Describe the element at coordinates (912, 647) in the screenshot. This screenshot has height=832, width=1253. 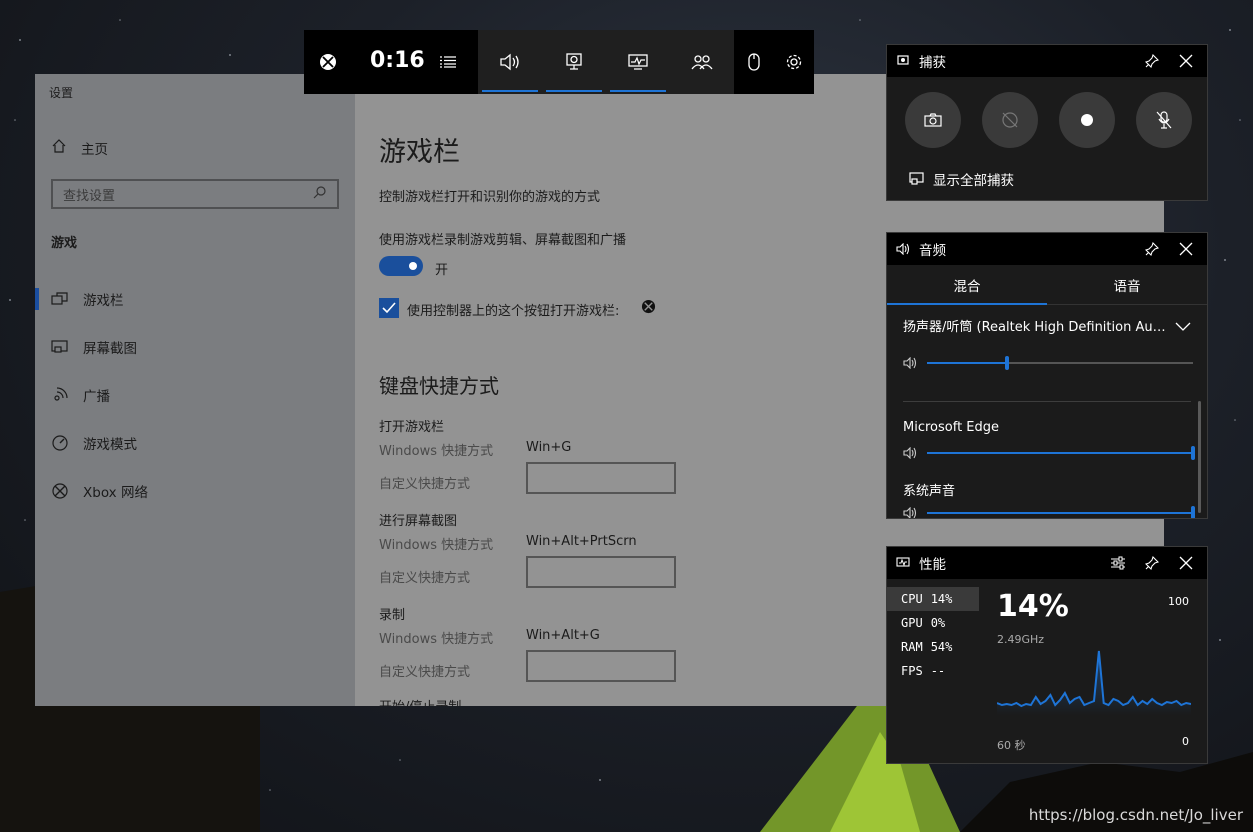
I see `metric-name: RAM` at that location.